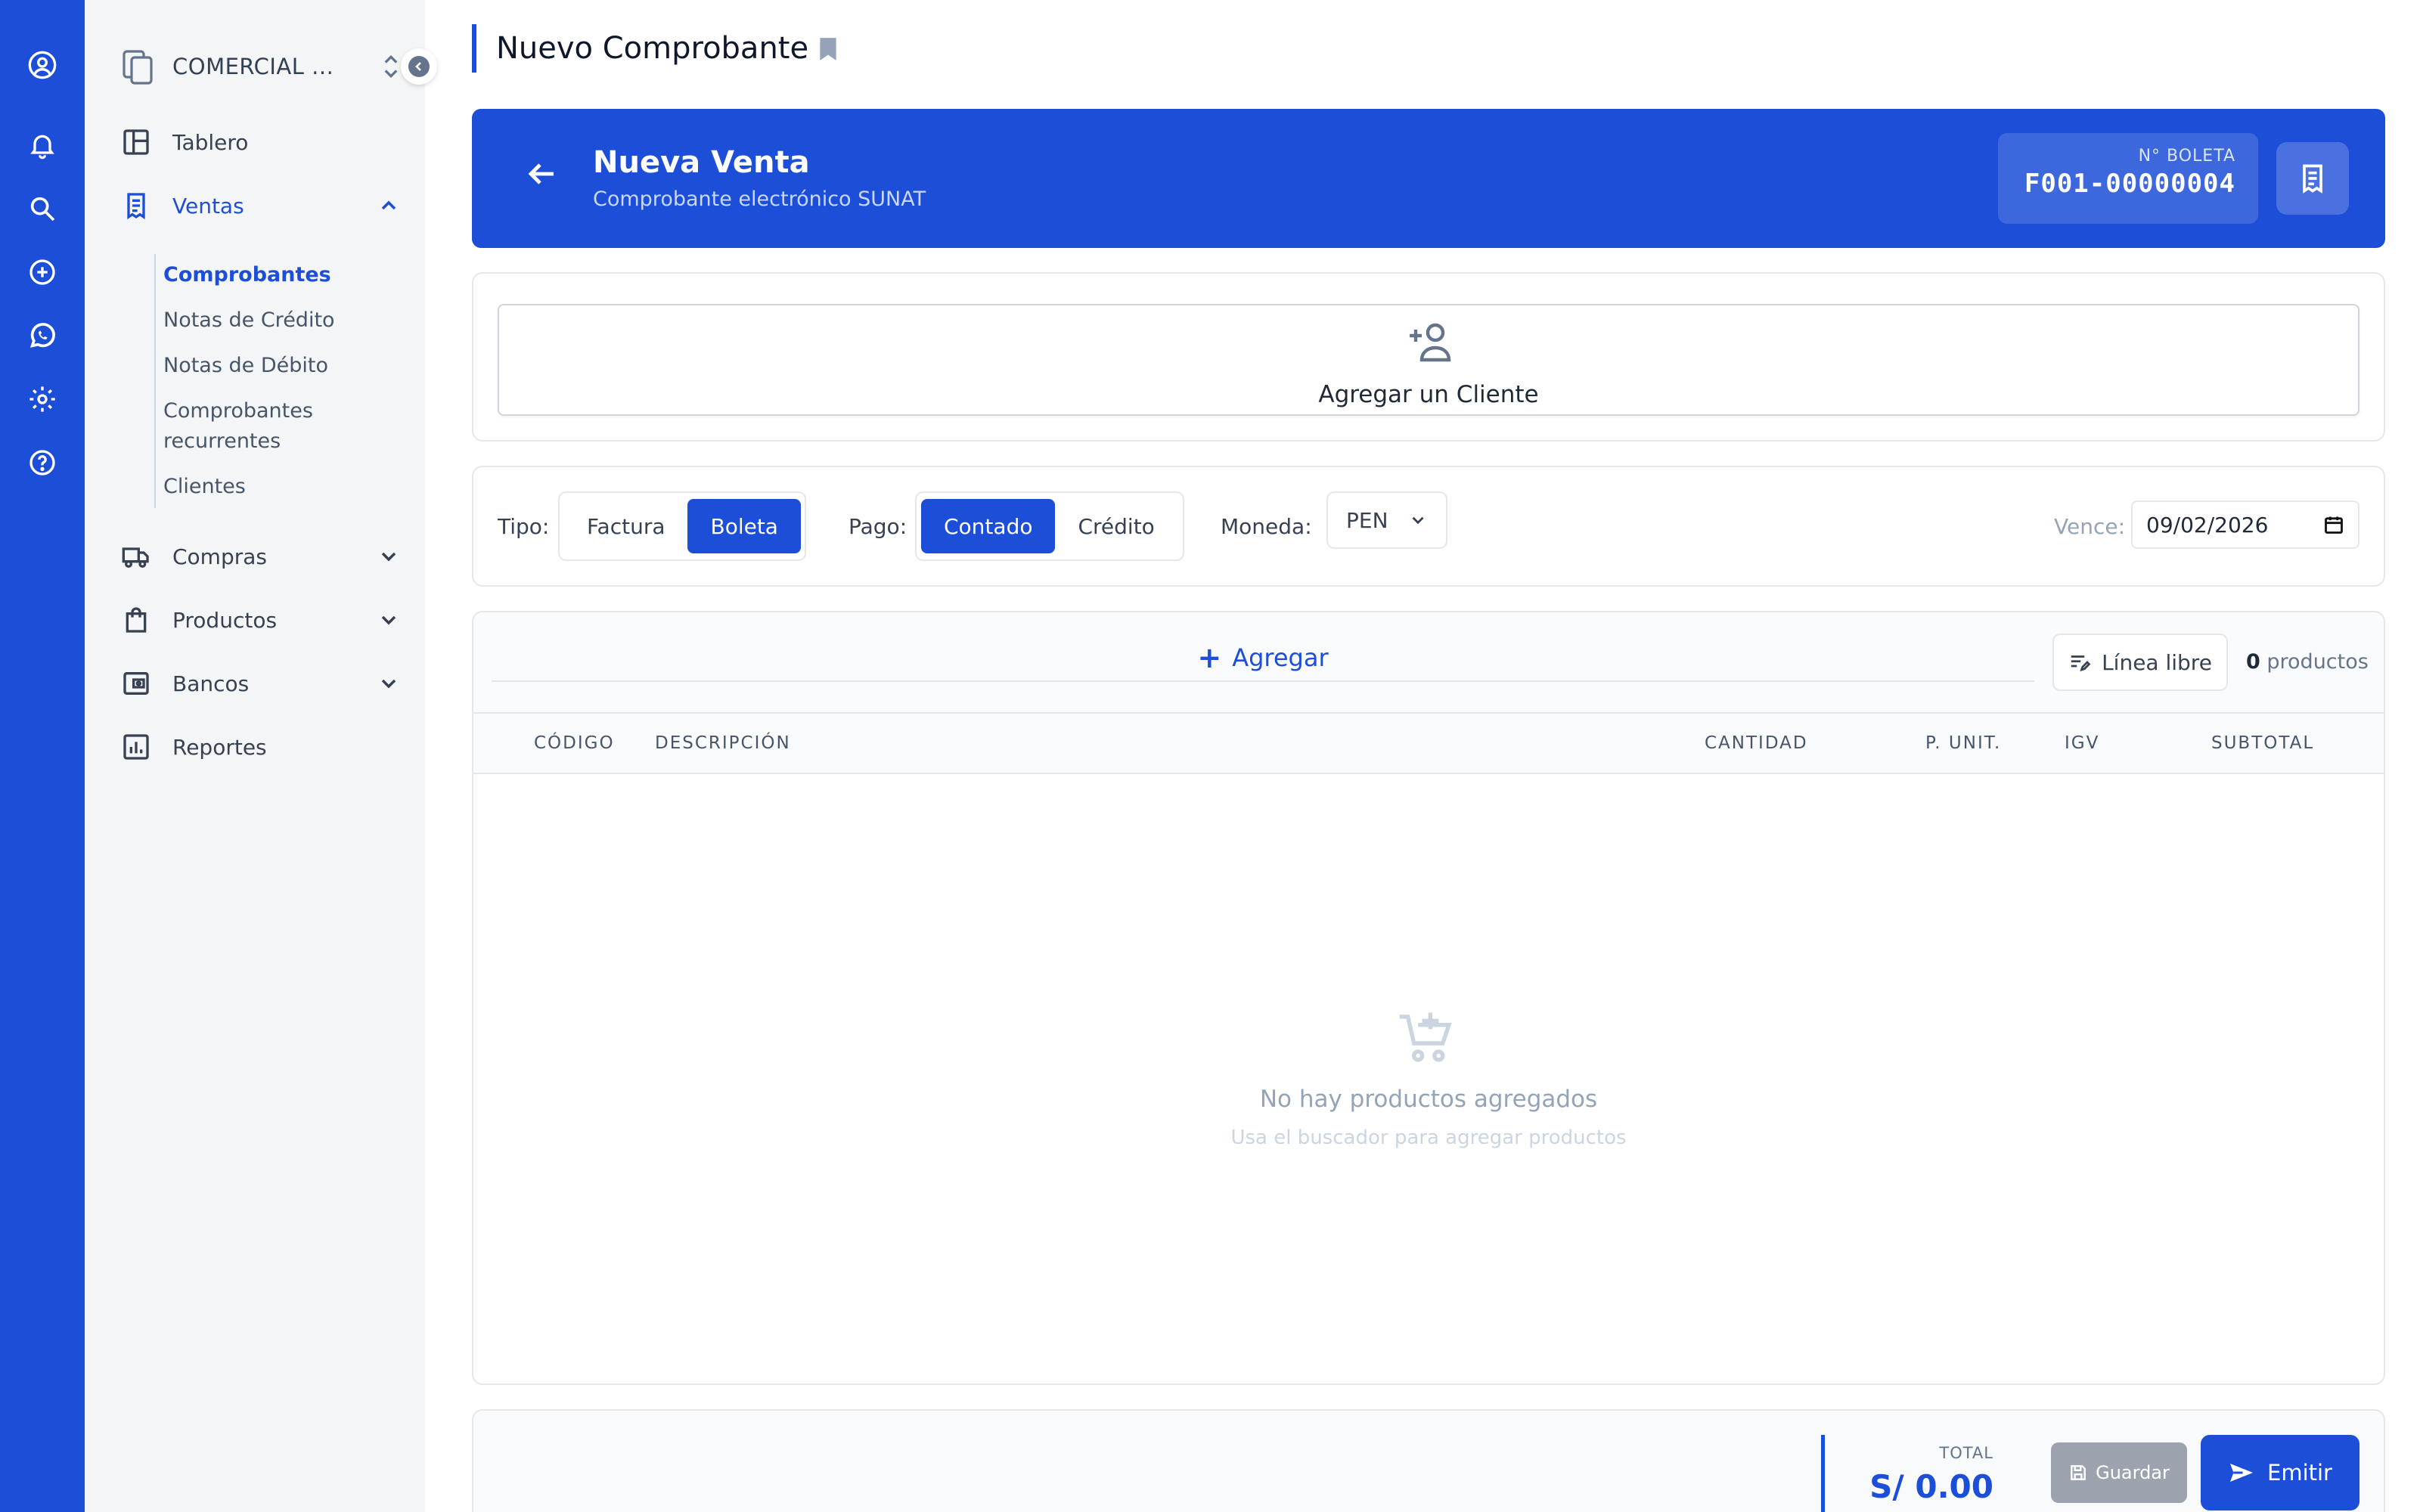  Describe the element at coordinates (2140, 663) in the screenshot. I see `free-line-button: Línea libre` at that location.